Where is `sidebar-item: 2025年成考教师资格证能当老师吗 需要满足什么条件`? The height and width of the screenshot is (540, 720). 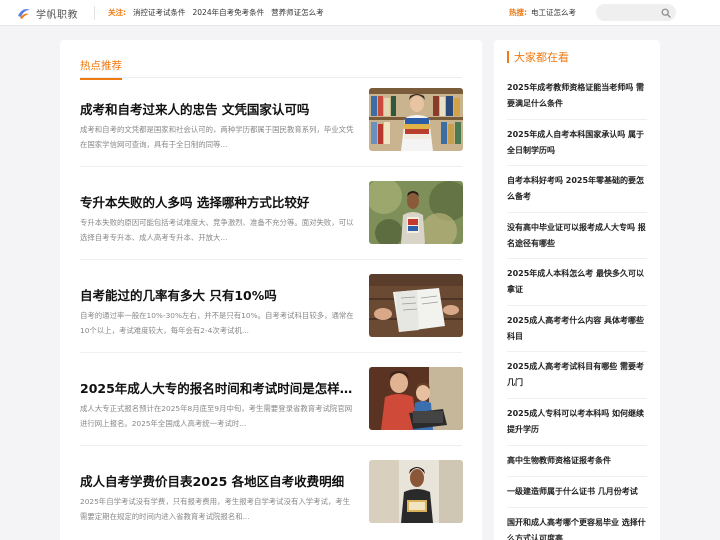 sidebar-item: 2025年成考教师资格证能当老师吗 需要满足什么条件 is located at coordinates (577, 95).